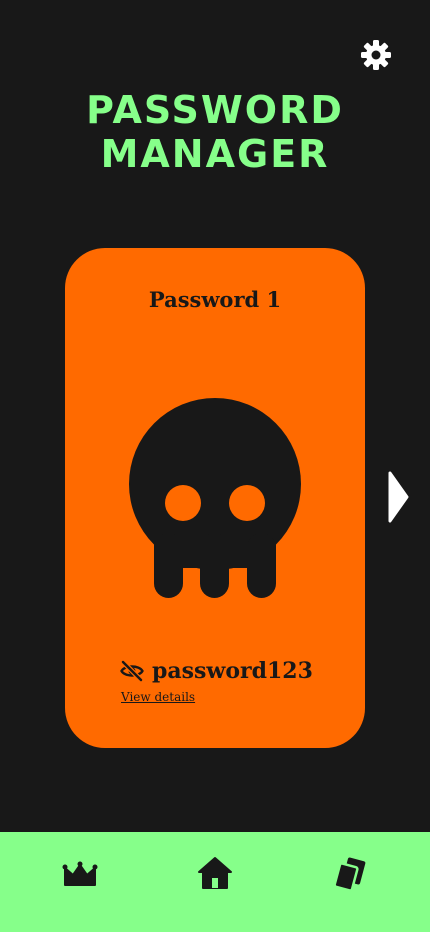 This screenshot has width=430, height=932. What do you see at coordinates (215, 154) in the screenshot?
I see `title-line-2: MANAGER` at bounding box center [215, 154].